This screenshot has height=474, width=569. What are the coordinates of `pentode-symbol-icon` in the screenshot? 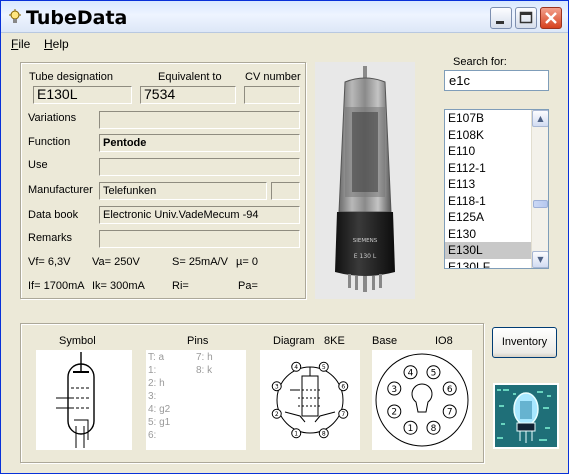 It's located at (75, 400).